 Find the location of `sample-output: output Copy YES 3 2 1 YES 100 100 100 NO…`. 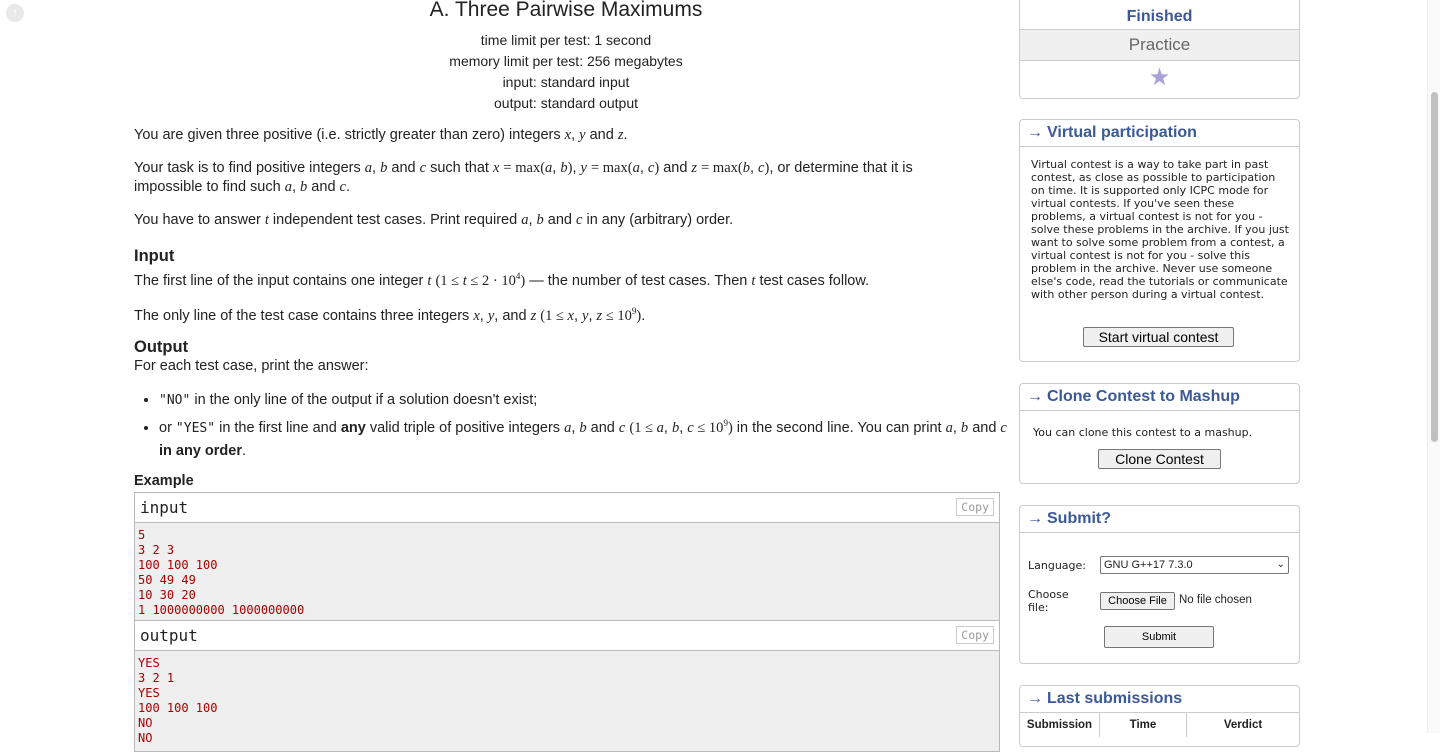

sample-output: output Copy YES 3 2 1 YES 100 100 100 NO… is located at coordinates (567, 686).